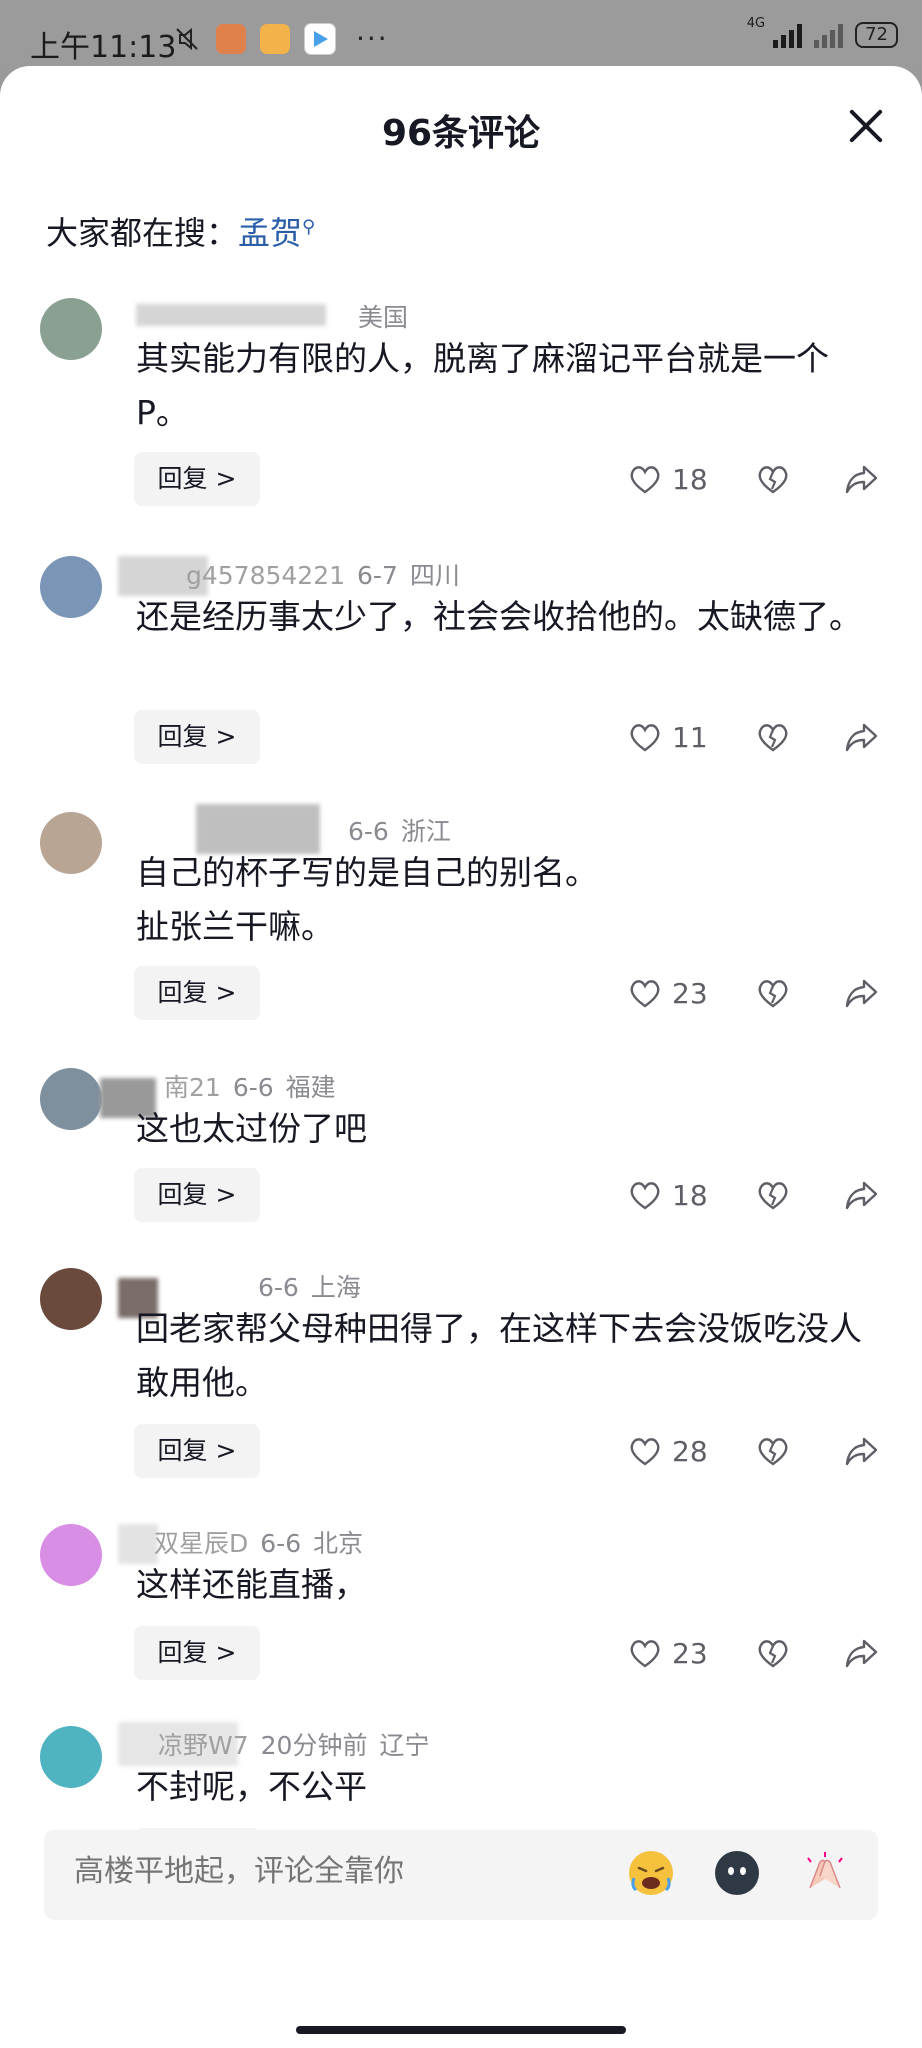  Describe the element at coordinates (404, 1745) in the screenshot. I see `comment-location: 辽宁` at that location.